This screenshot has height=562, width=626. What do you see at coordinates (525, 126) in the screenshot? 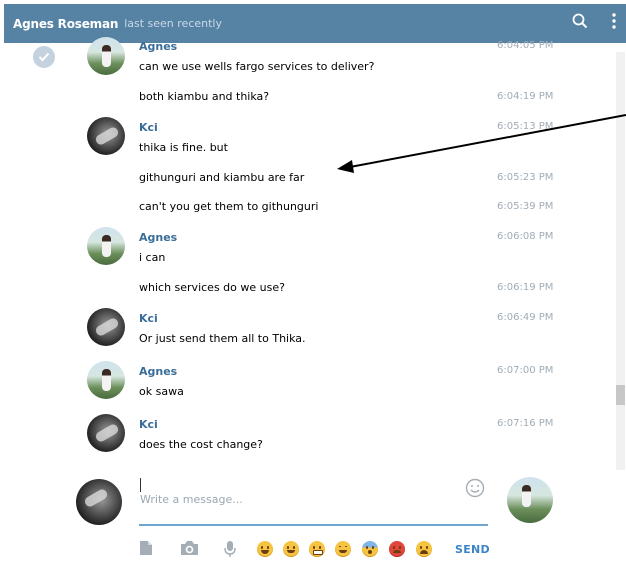
I see `message-time: 6:05:13 PM` at bounding box center [525, 126].